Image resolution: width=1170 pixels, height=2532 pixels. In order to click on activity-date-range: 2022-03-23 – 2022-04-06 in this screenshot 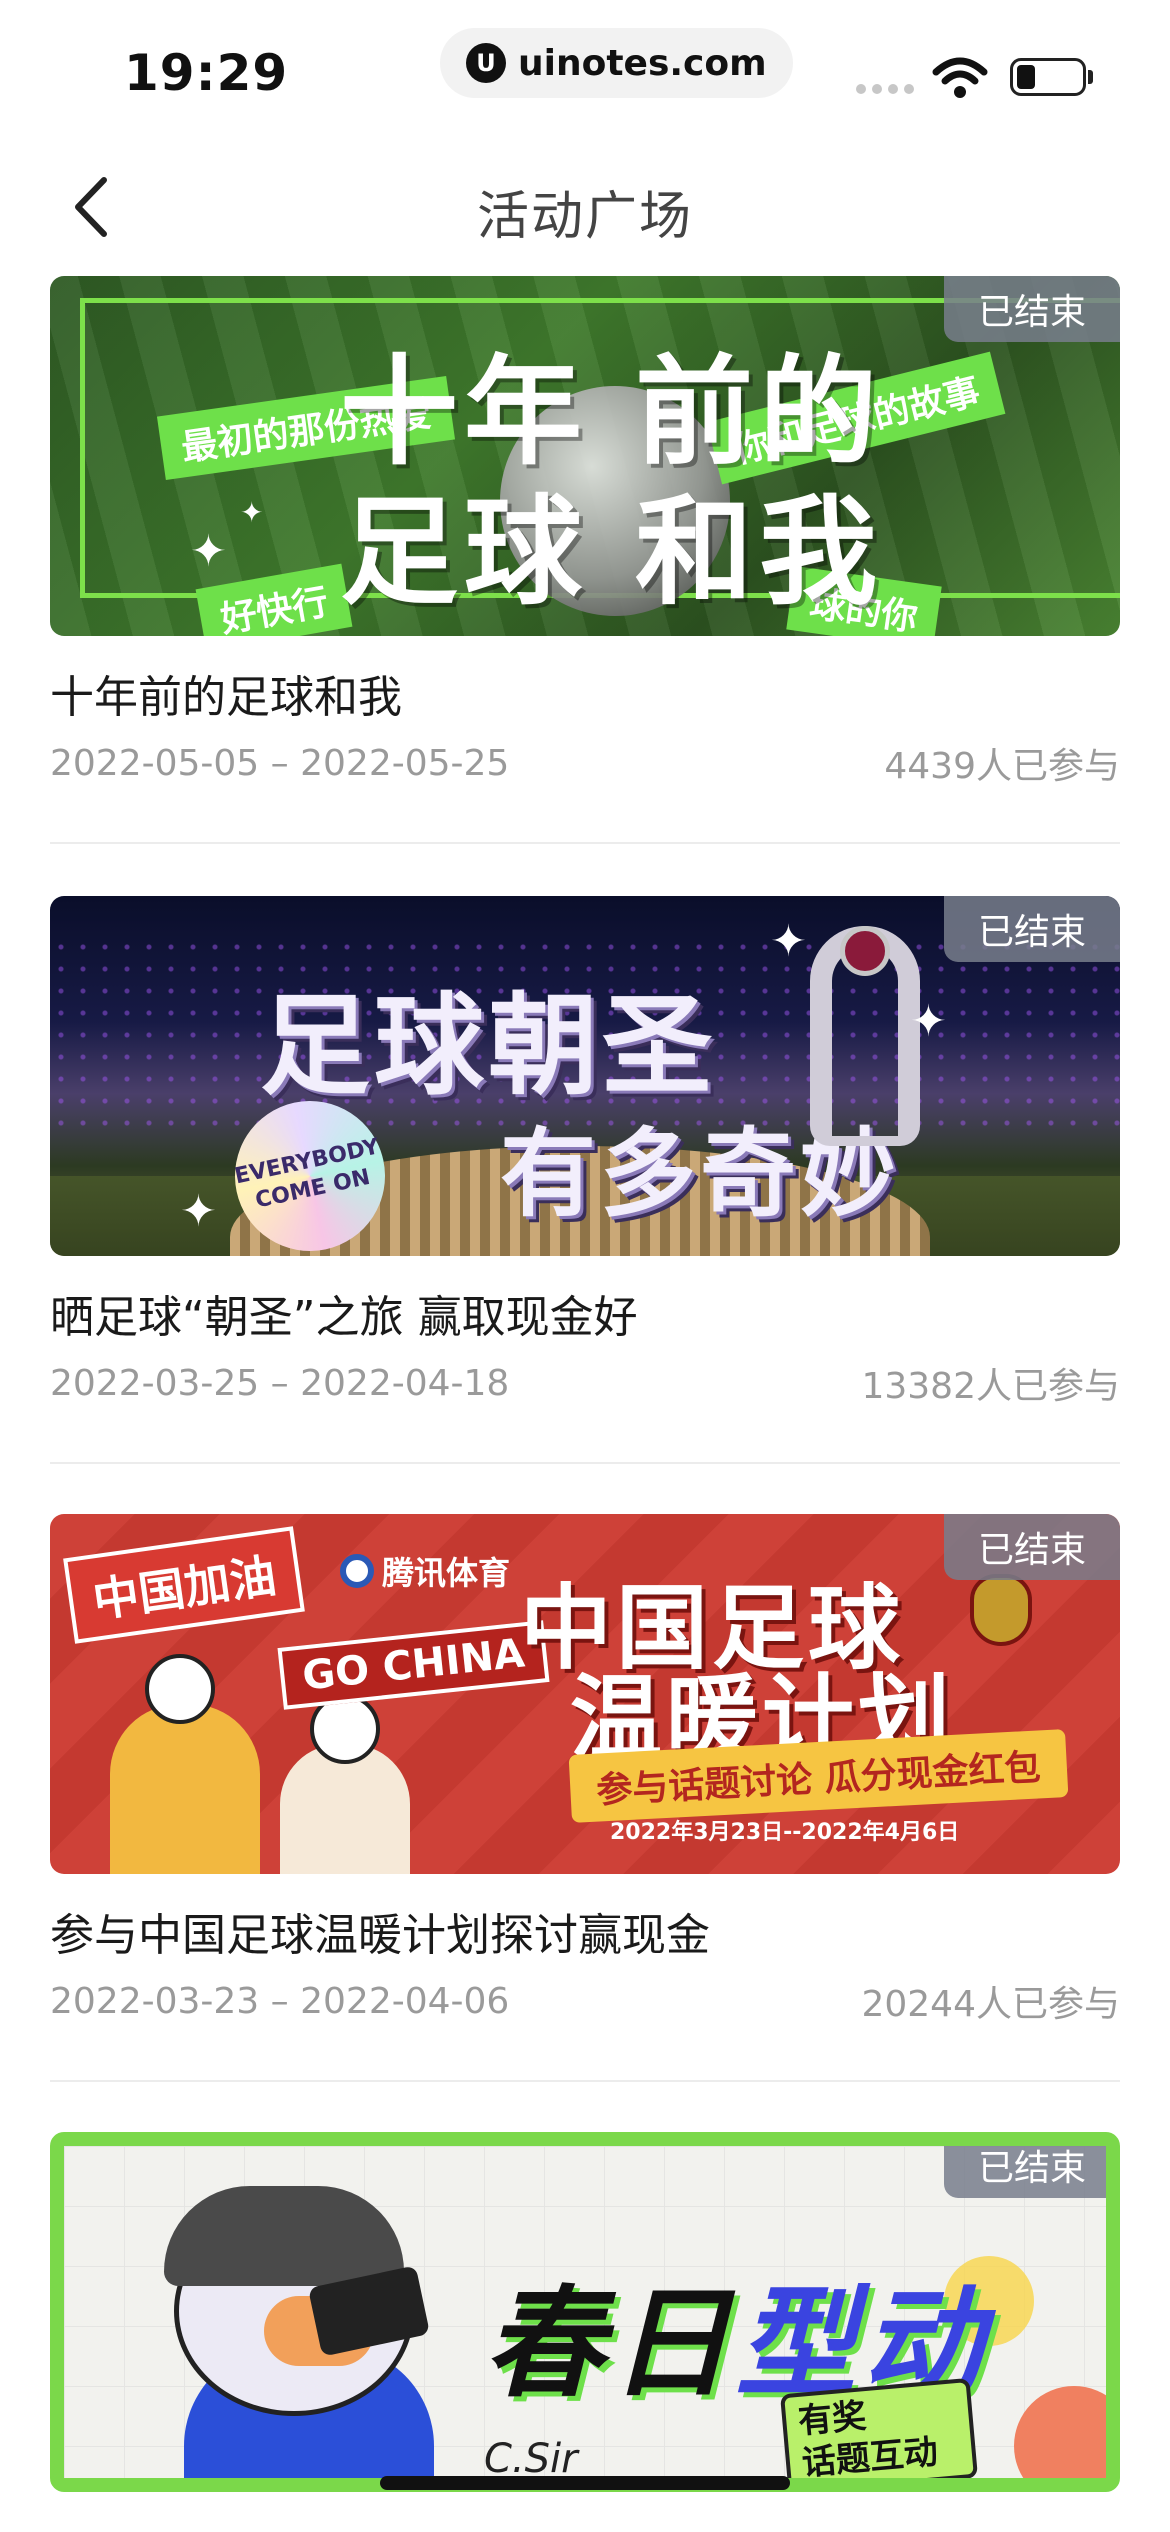, I will do `click(280, 2001)`.